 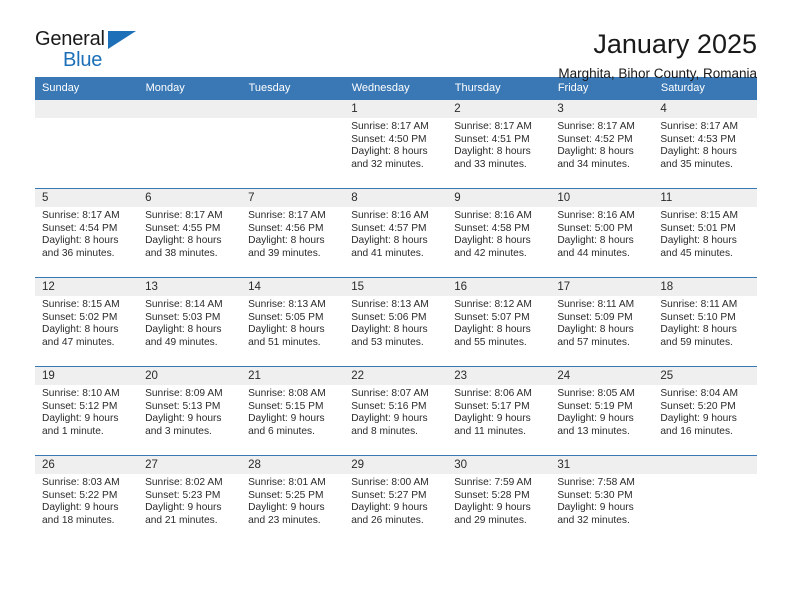 I want to click on sunrise-time: Sunrise: 8:16 AM, so click(x=596, y=215).